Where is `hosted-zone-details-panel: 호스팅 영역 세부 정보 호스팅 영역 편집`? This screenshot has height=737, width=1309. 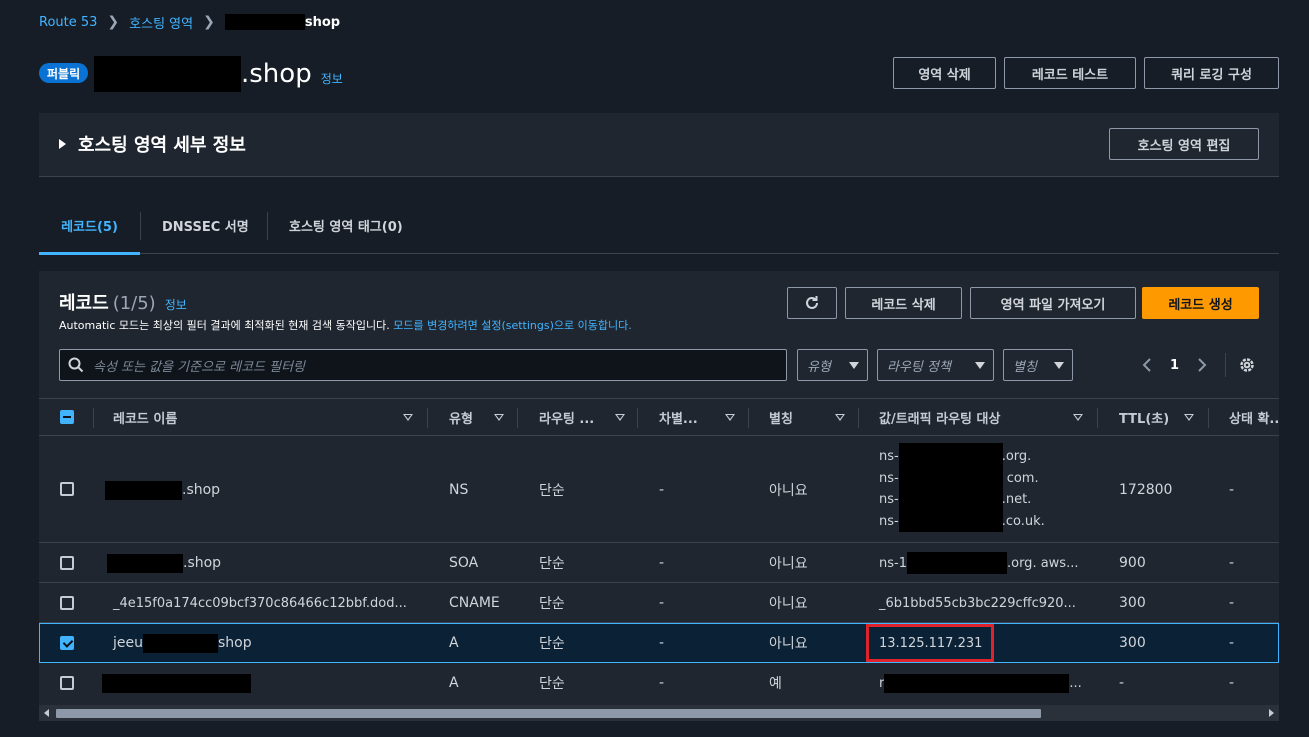
hosted-zone-details-panel: 호스팅 영역 세부 정보 호스팅 영역 편집 is located at coordinates (659, 145).